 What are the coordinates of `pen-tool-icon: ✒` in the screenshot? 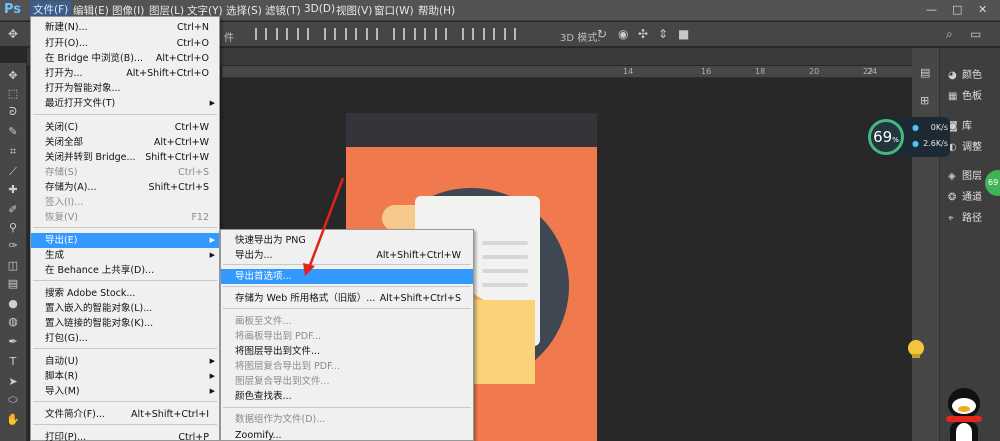 It's located at (13, 342).